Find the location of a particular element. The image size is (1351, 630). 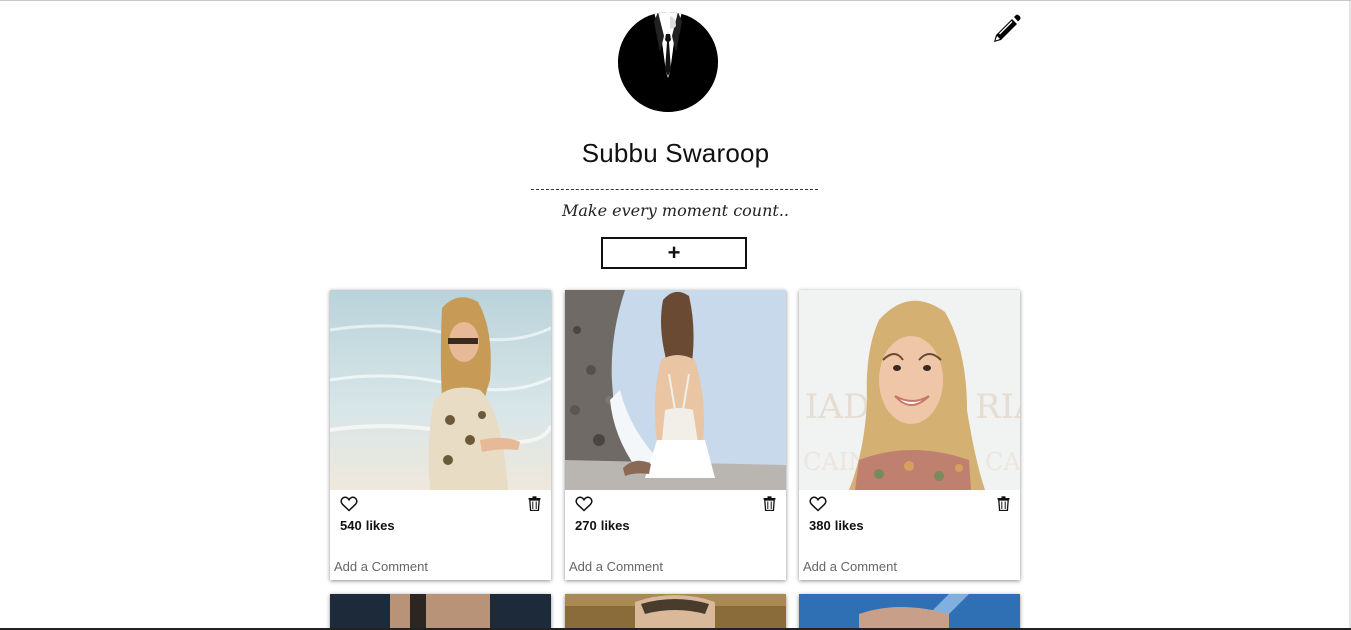

add-post-button: + is located at coordinates (674, 253).